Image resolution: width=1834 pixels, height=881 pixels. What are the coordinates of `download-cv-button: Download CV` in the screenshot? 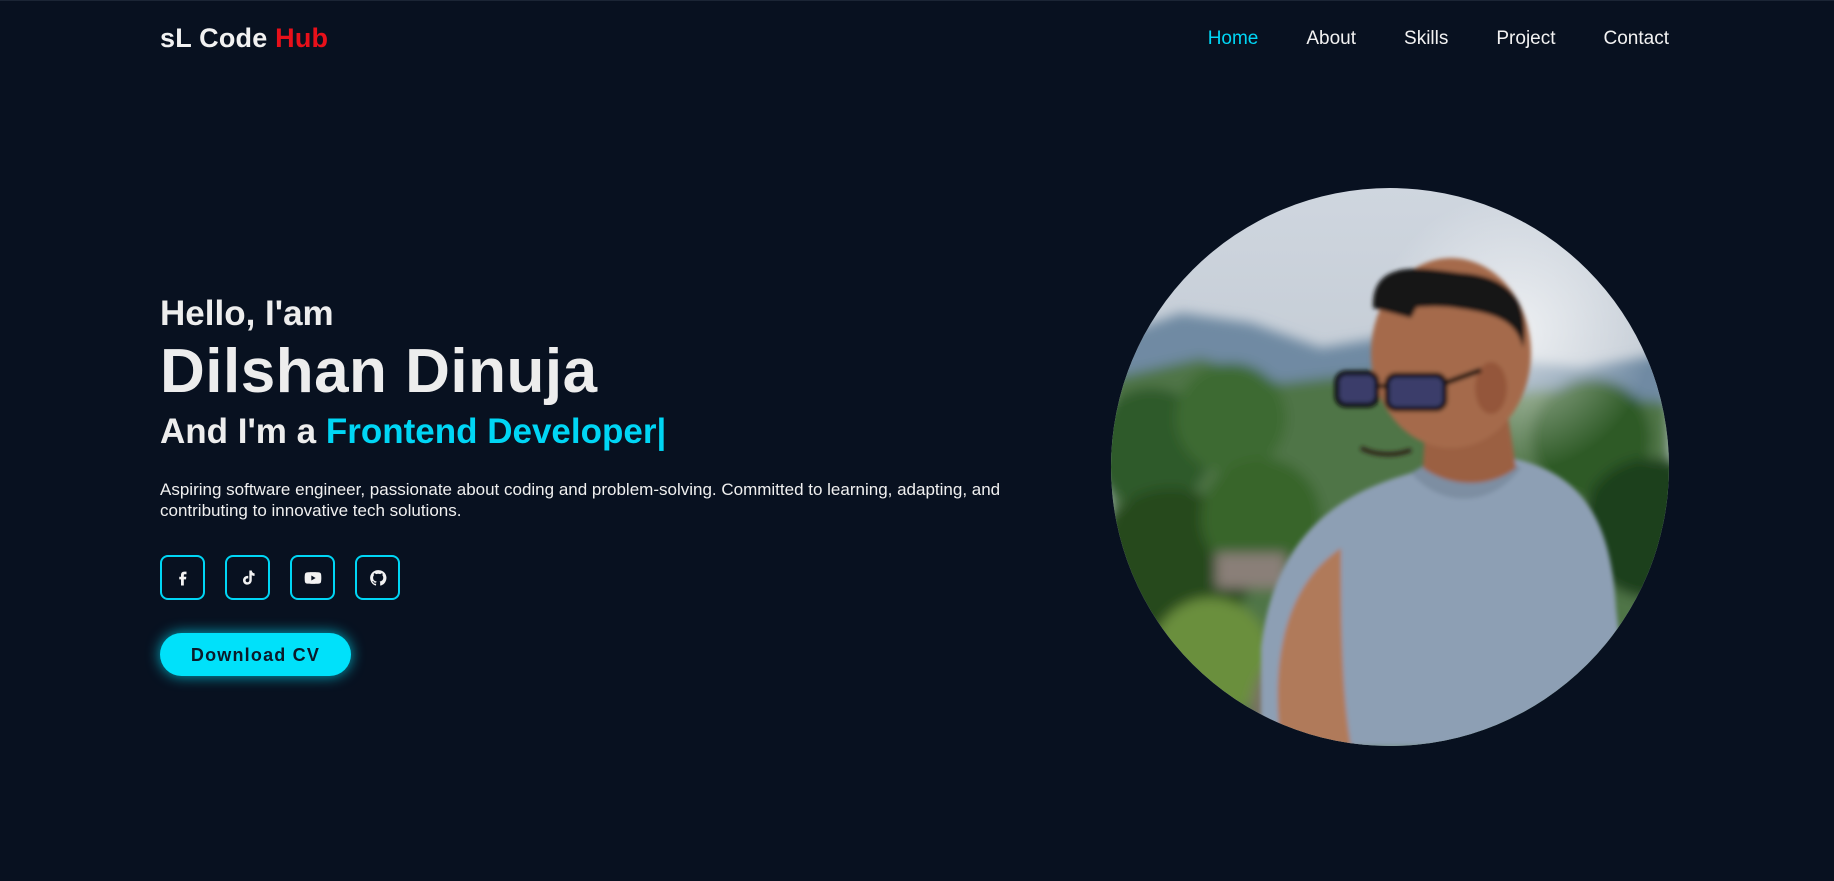 It's located at (255, 654).